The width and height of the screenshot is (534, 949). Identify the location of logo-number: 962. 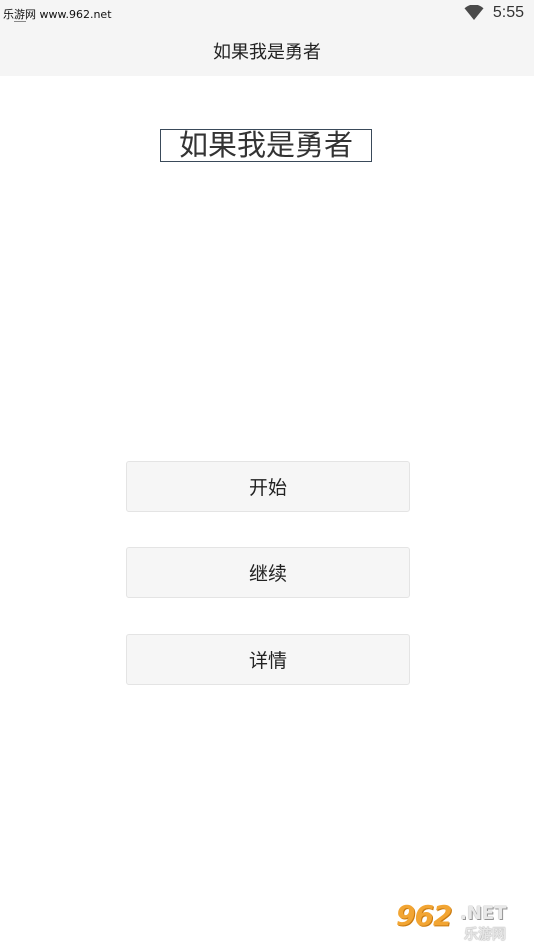
(424, 915).